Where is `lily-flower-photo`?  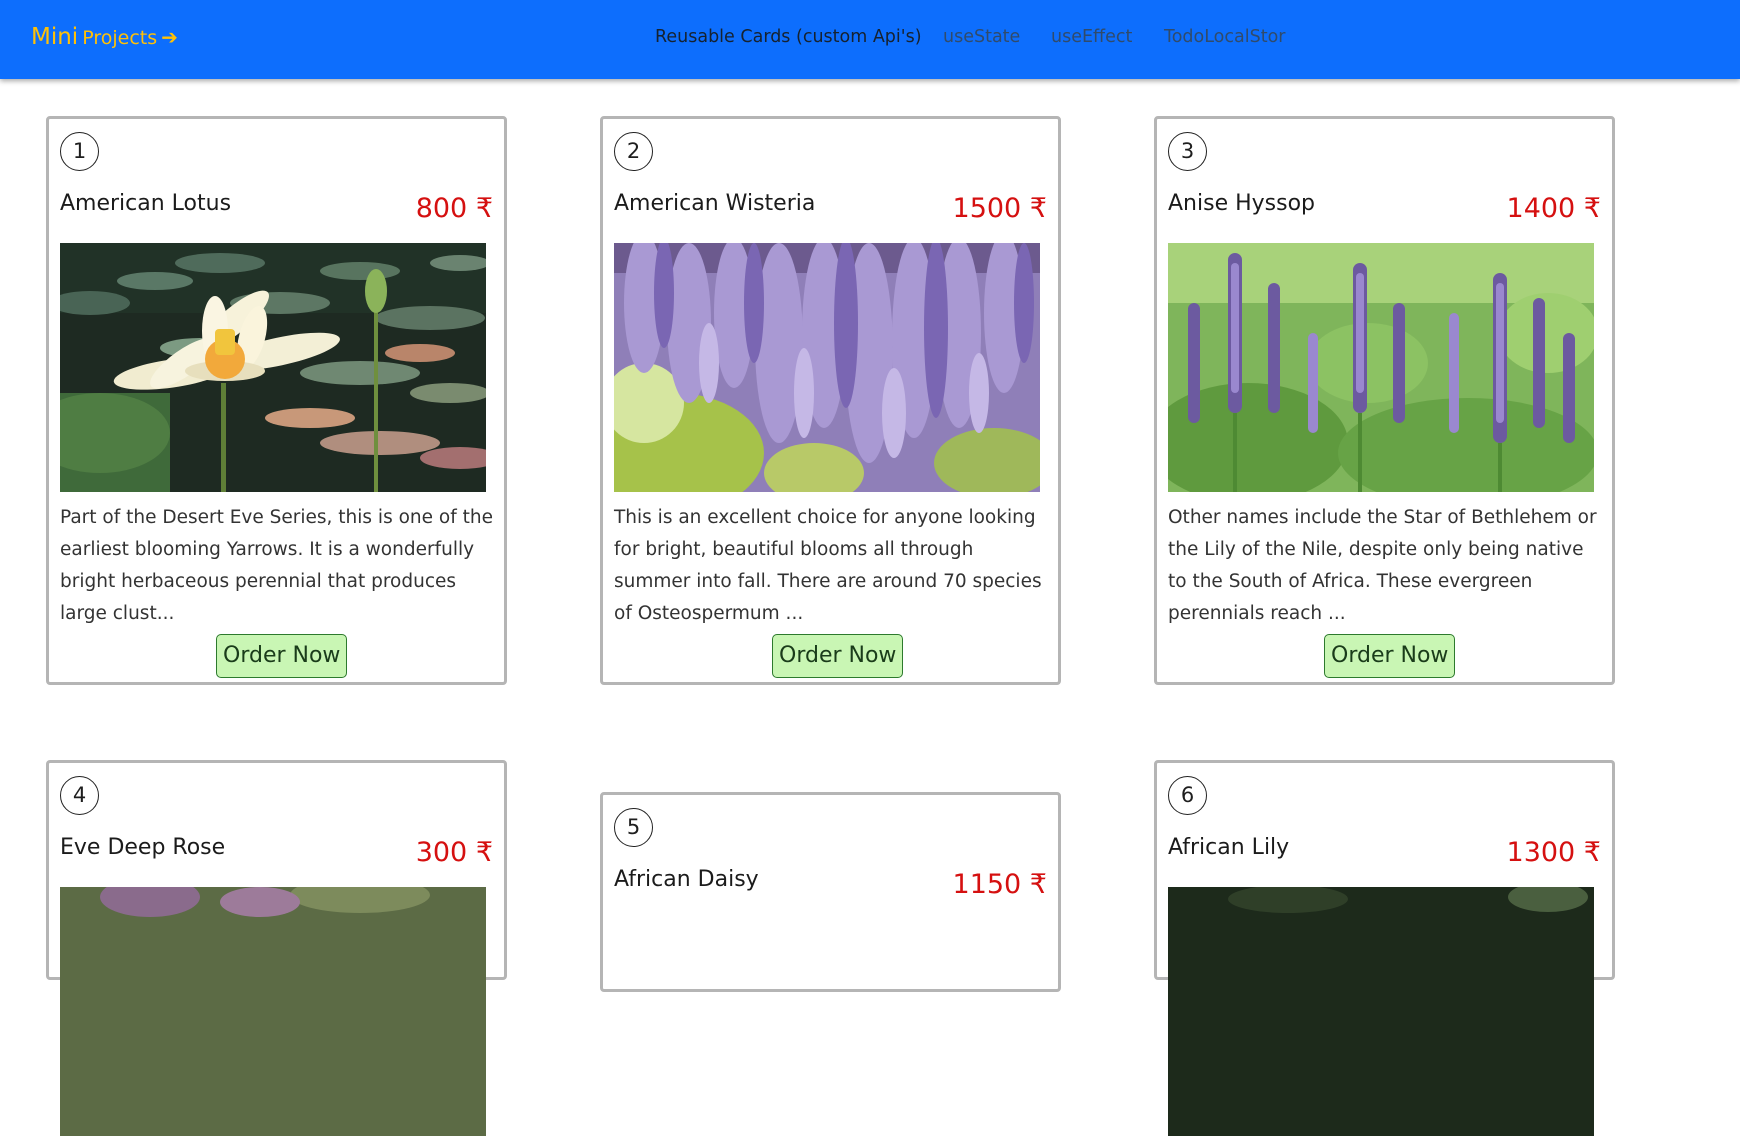 lily-flower-photo is located at coordinates (1381, 1011).